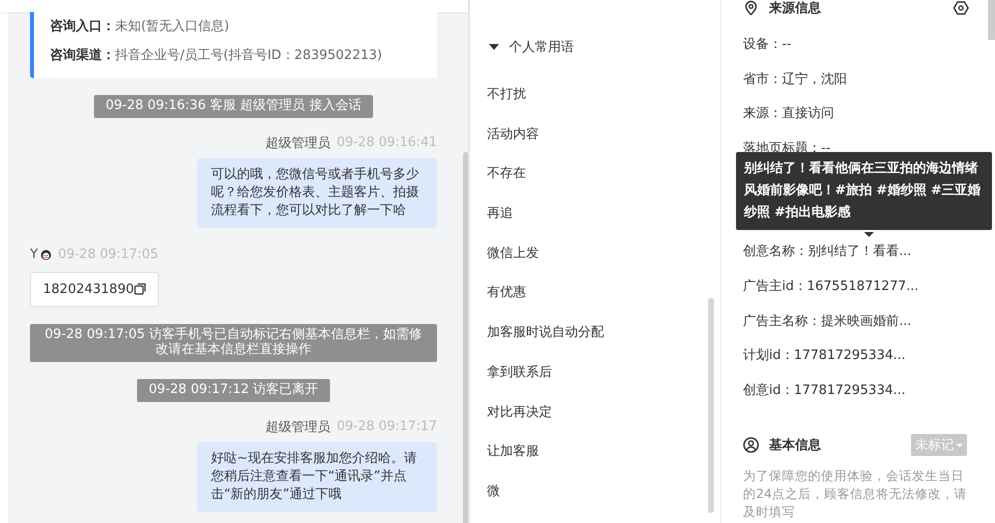 This screenshot has width=995, height=523. Describe the element at coordinates (34, 254) in the screenshot. I see `sender-name: Y` at that location.